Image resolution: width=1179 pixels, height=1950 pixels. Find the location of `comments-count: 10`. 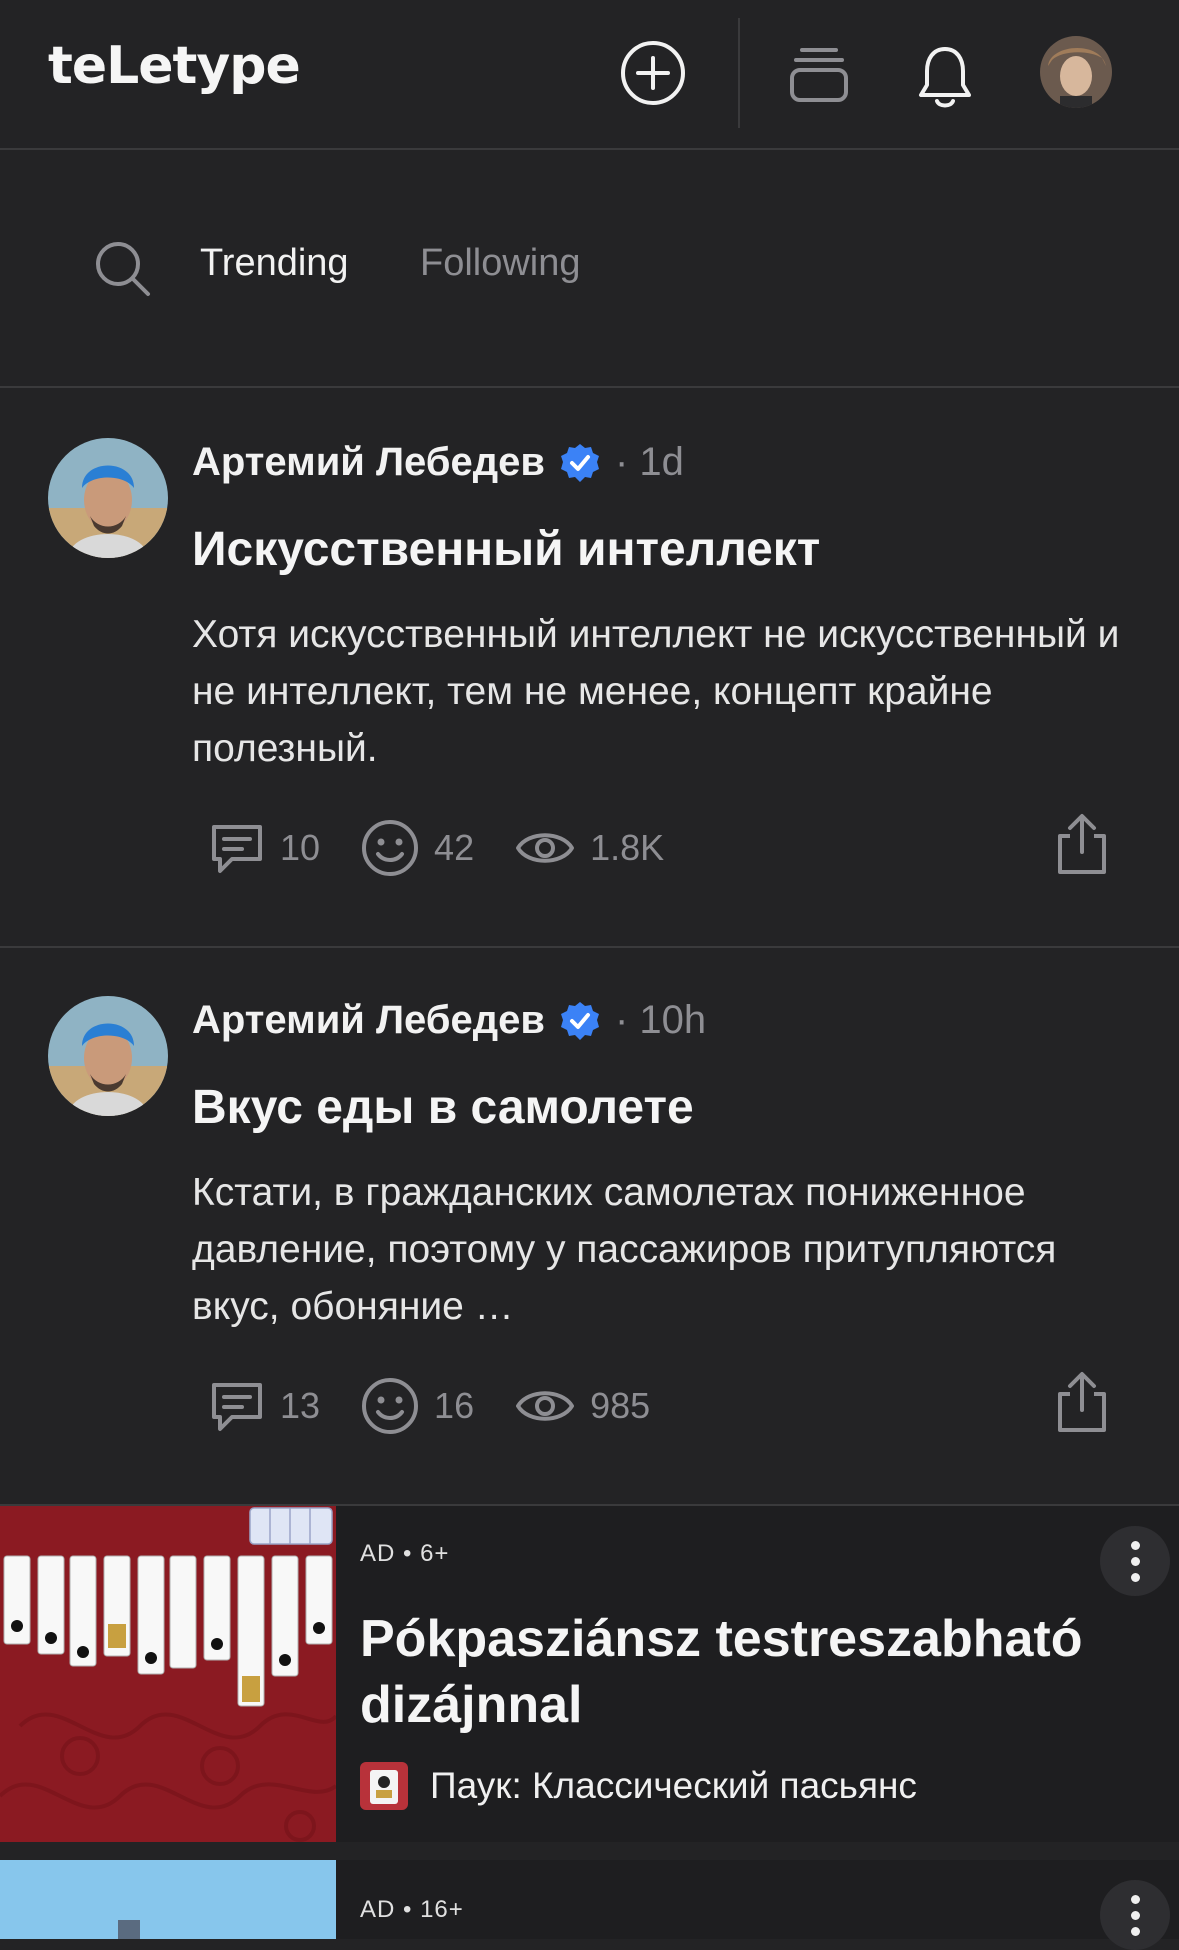

comments-count: 10 is located at coordinates (300, 847).